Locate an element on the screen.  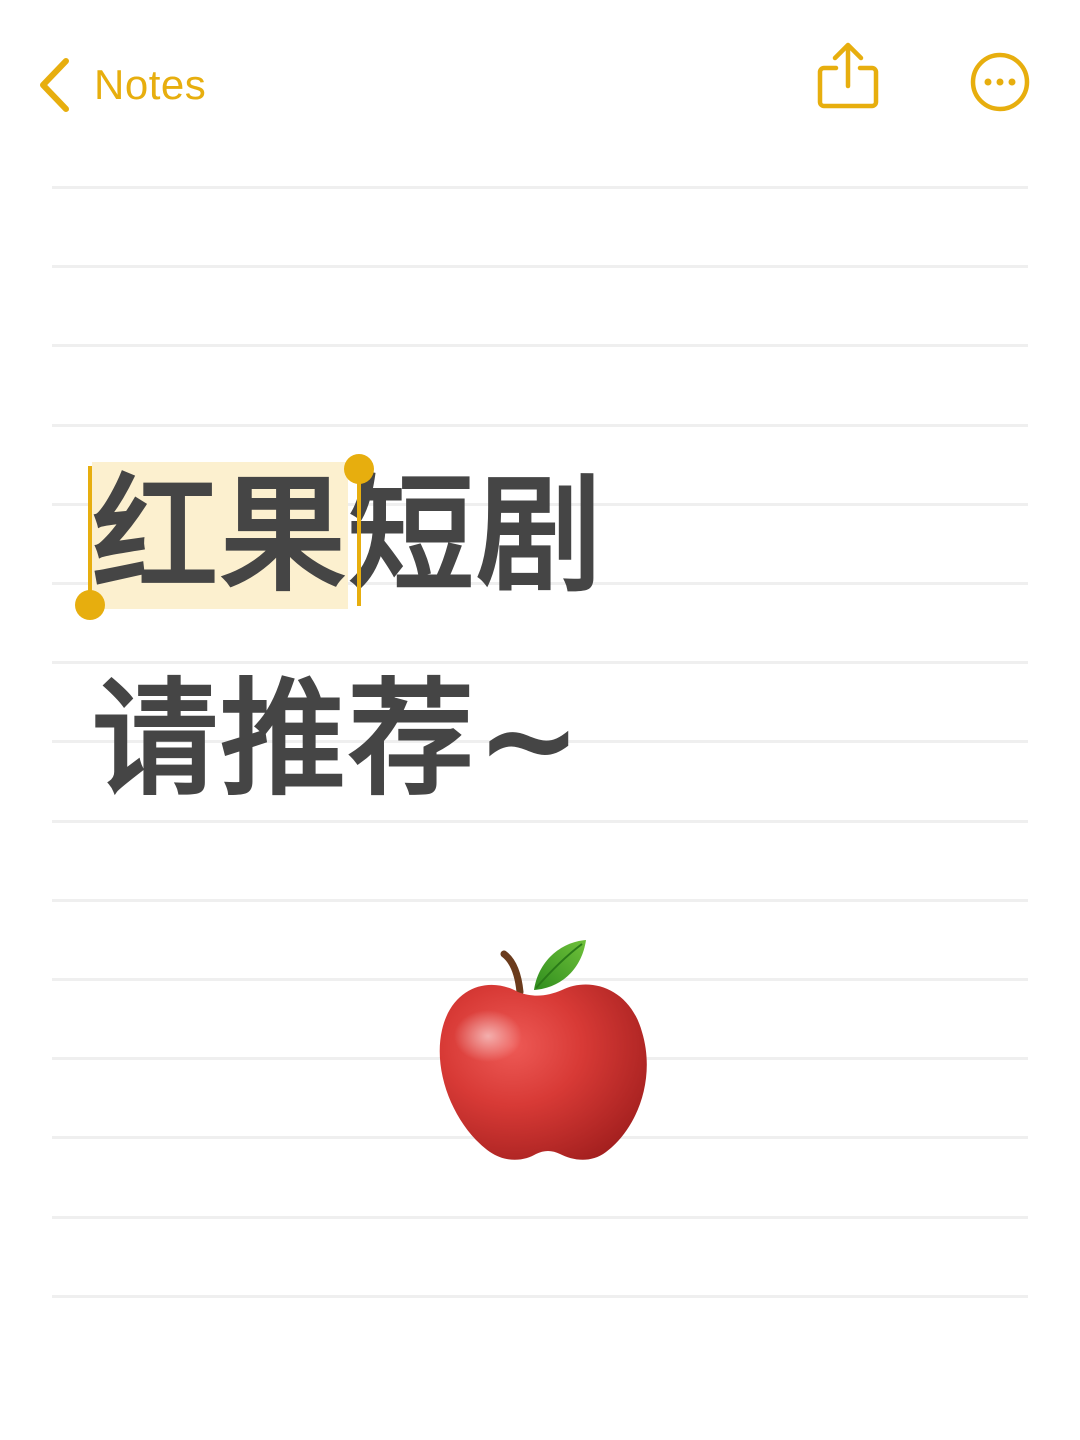
selection-start-bar is located at coordinates (90, 536).